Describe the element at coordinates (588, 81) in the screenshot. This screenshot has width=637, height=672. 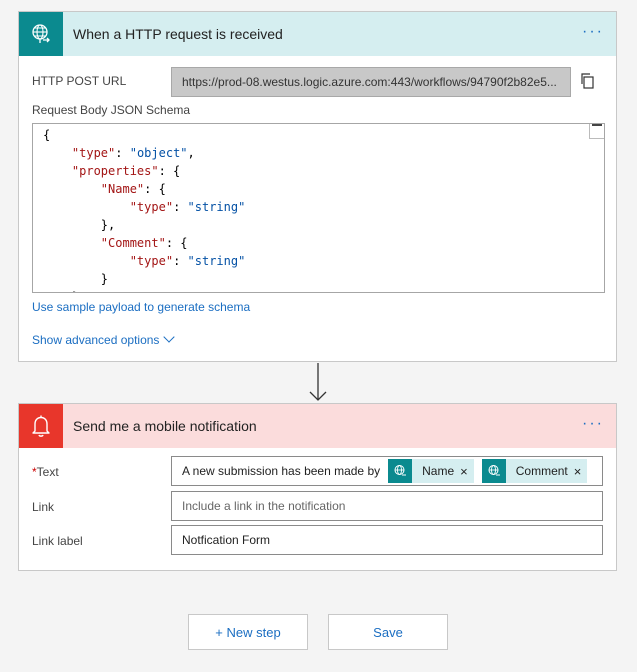
I see `copy-icon` at that location.